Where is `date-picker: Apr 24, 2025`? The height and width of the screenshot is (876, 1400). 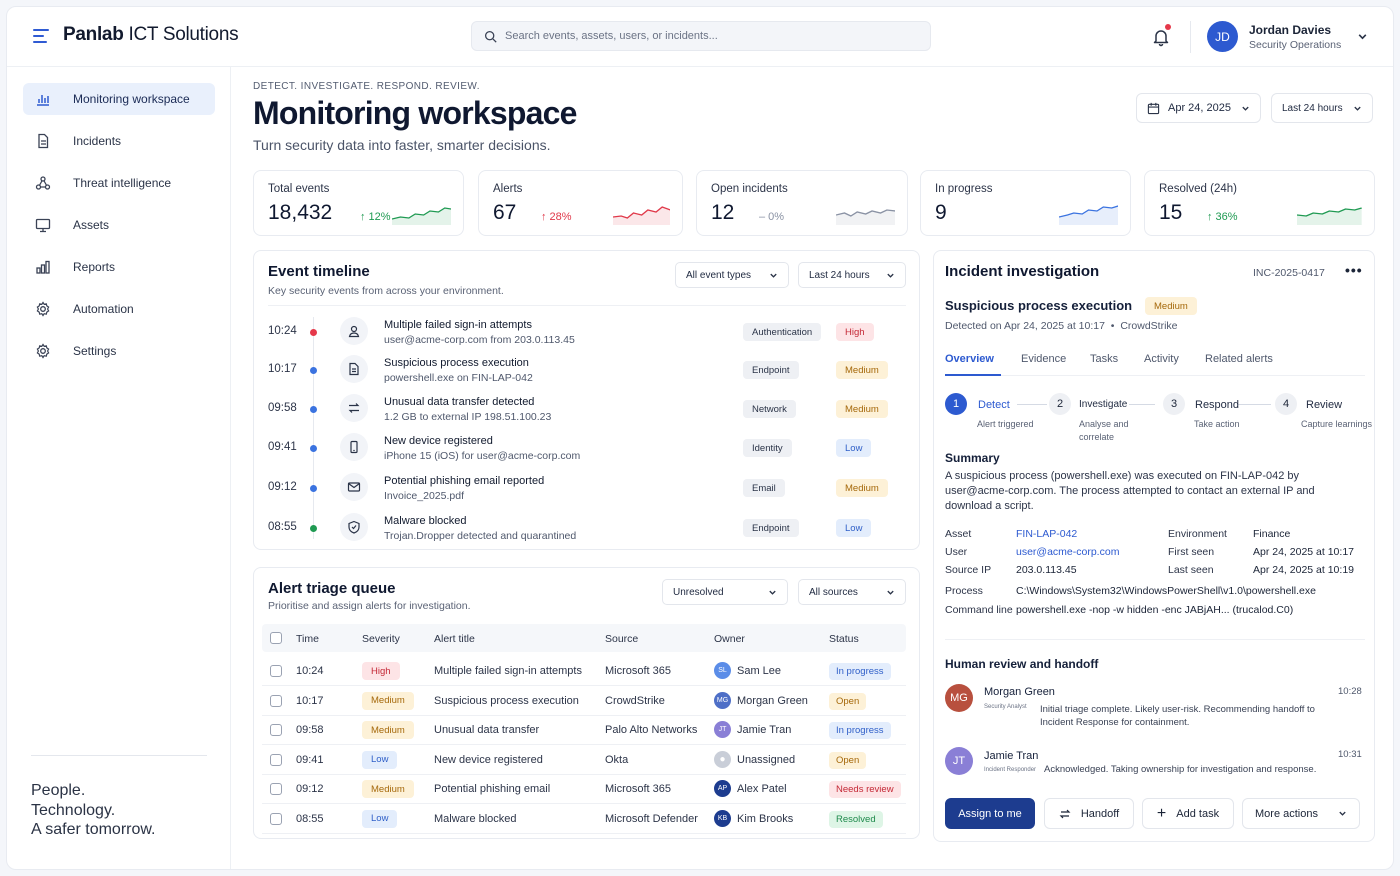 date-picker: Apr 24, 2025 is located at coordinates (1198, 108).